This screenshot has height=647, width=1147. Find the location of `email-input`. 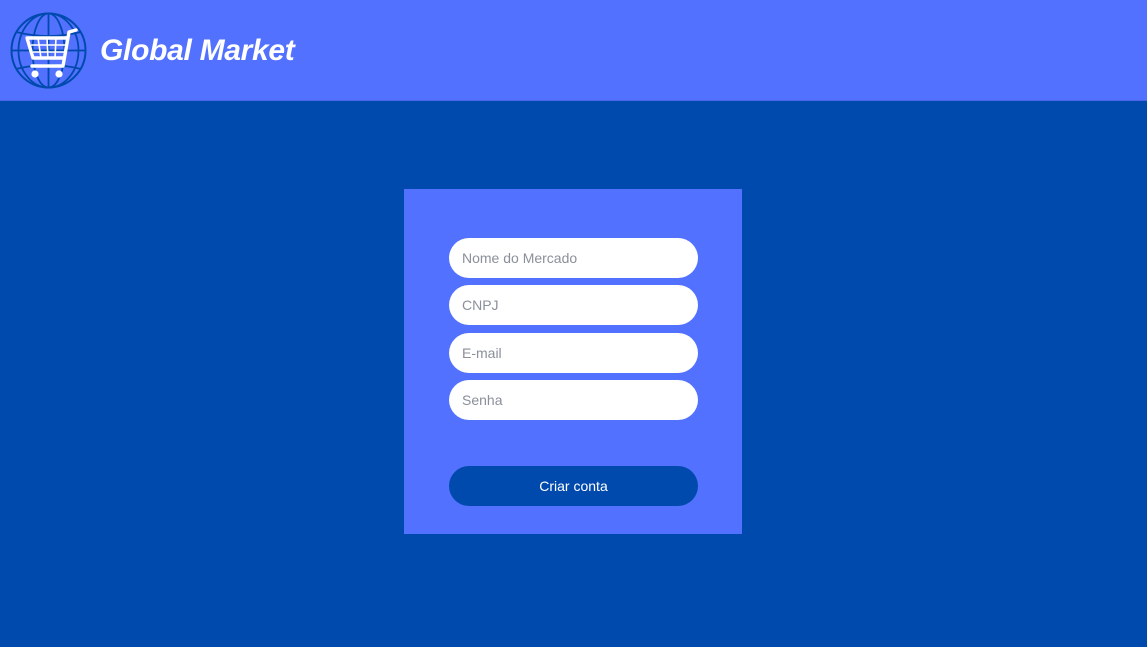

email-input is located at coordinates (573, 353).